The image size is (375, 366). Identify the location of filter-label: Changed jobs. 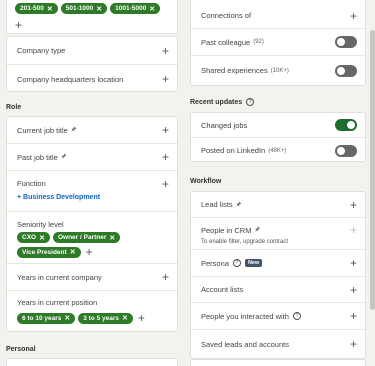
(224, 125).